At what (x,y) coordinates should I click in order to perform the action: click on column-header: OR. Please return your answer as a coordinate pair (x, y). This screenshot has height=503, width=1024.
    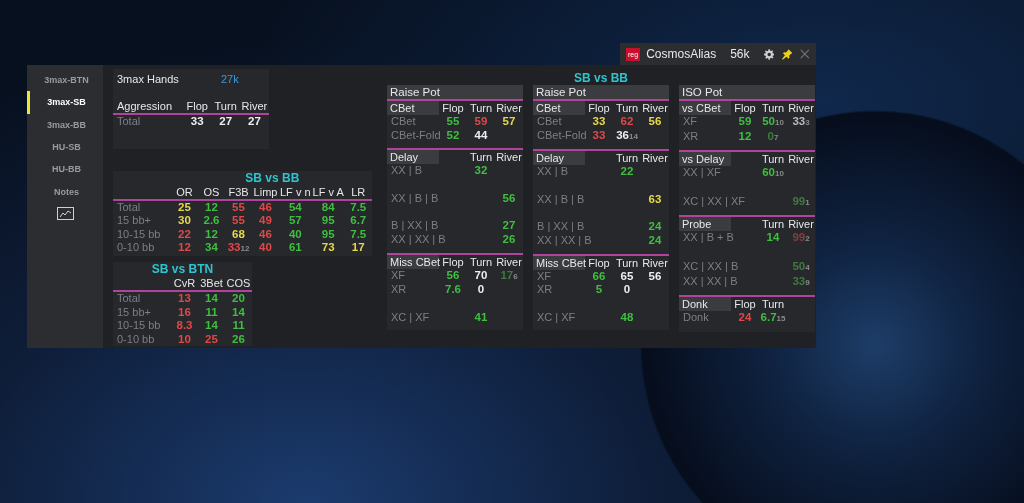
    Looking at the image, I should click on (184, 191).